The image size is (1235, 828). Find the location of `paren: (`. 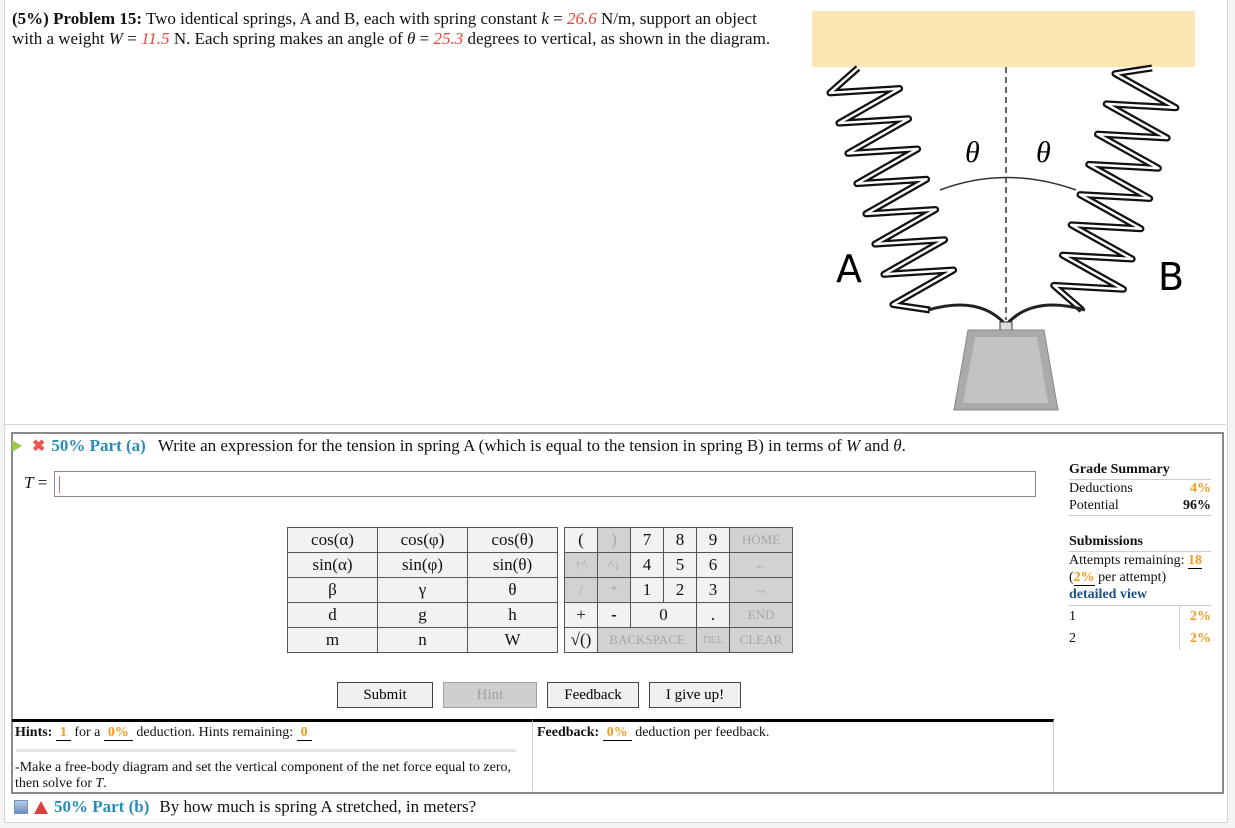

paren: ( is located at coordinates (1071, 577).